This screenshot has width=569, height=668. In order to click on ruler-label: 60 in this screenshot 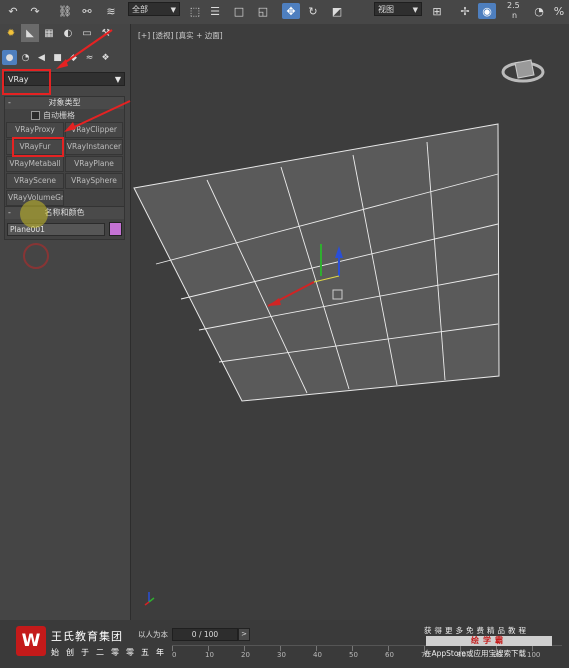, I will do `click(389, 655)`.